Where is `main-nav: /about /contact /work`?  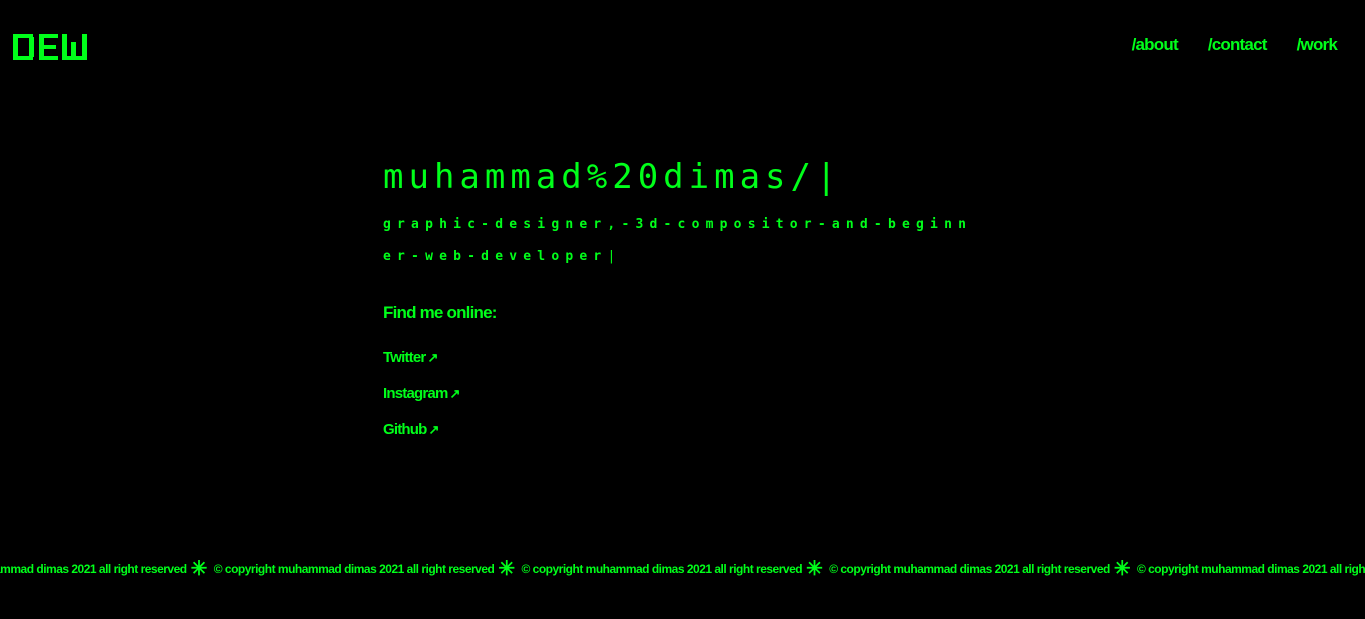 main-nav: /about /contact /work is located at coordinates (1235, 45).